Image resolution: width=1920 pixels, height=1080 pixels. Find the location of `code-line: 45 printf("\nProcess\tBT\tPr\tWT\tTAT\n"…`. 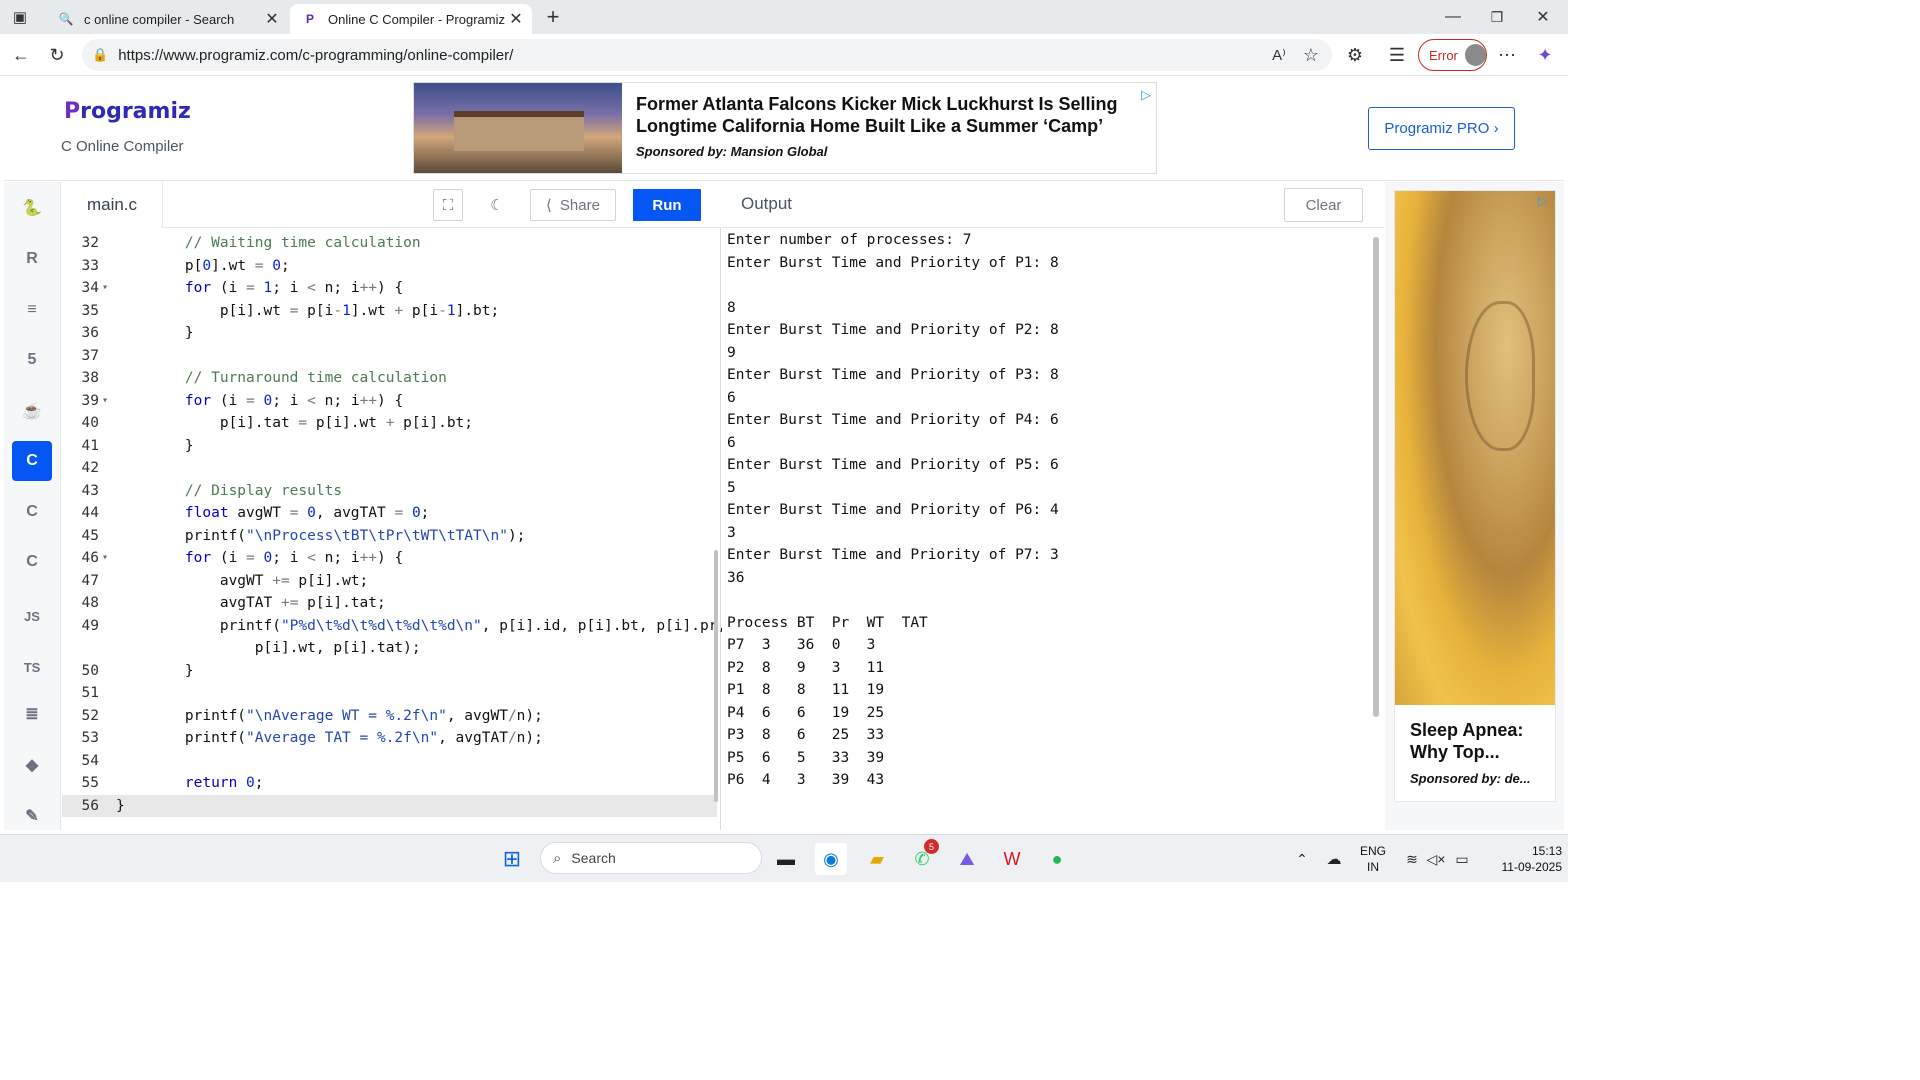

code-line: 45 printf("\nProcess\tBT\tPr\tWT\tTAT\n"… is located at coordinates (389, 536).